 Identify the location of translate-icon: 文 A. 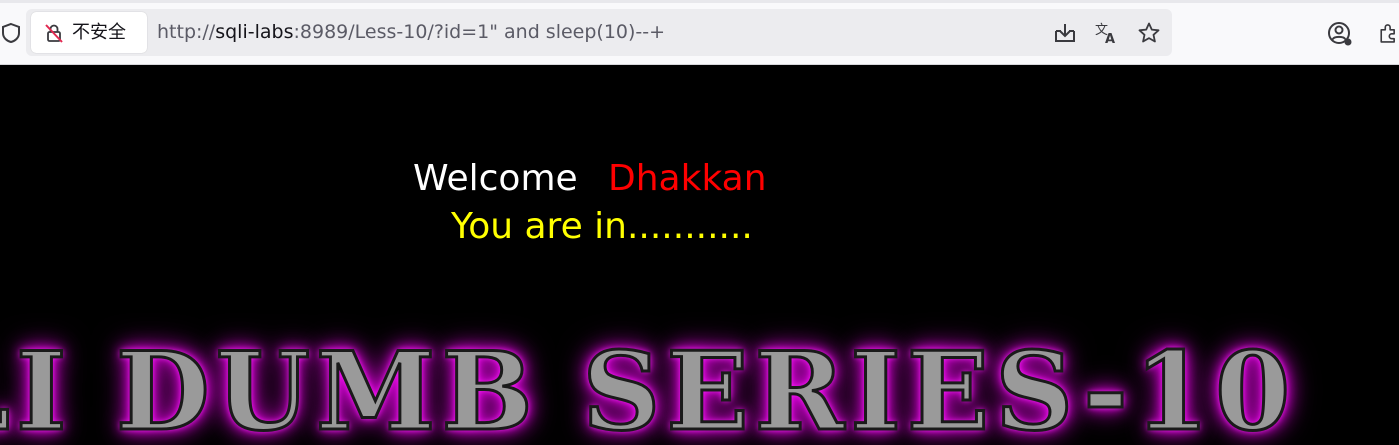
(1107, 33).